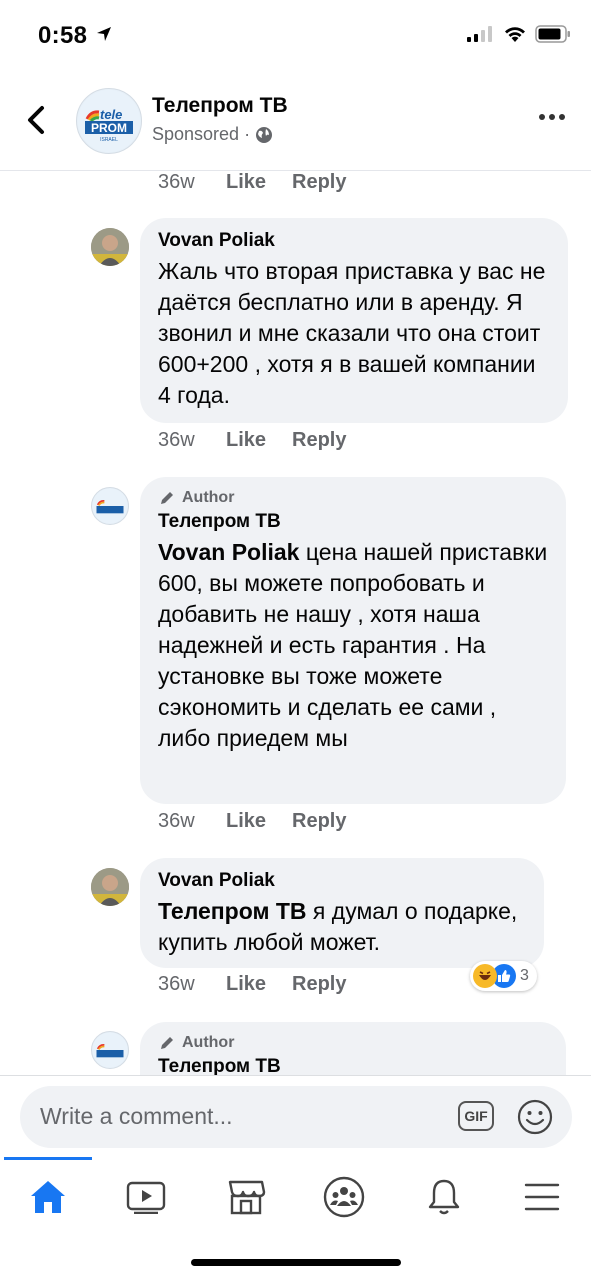 The image size is (591, 1280). What do you see at coordinates (552, 117) in the screenshot?
I see `more-options-icon` at bounding box center [552, 117].